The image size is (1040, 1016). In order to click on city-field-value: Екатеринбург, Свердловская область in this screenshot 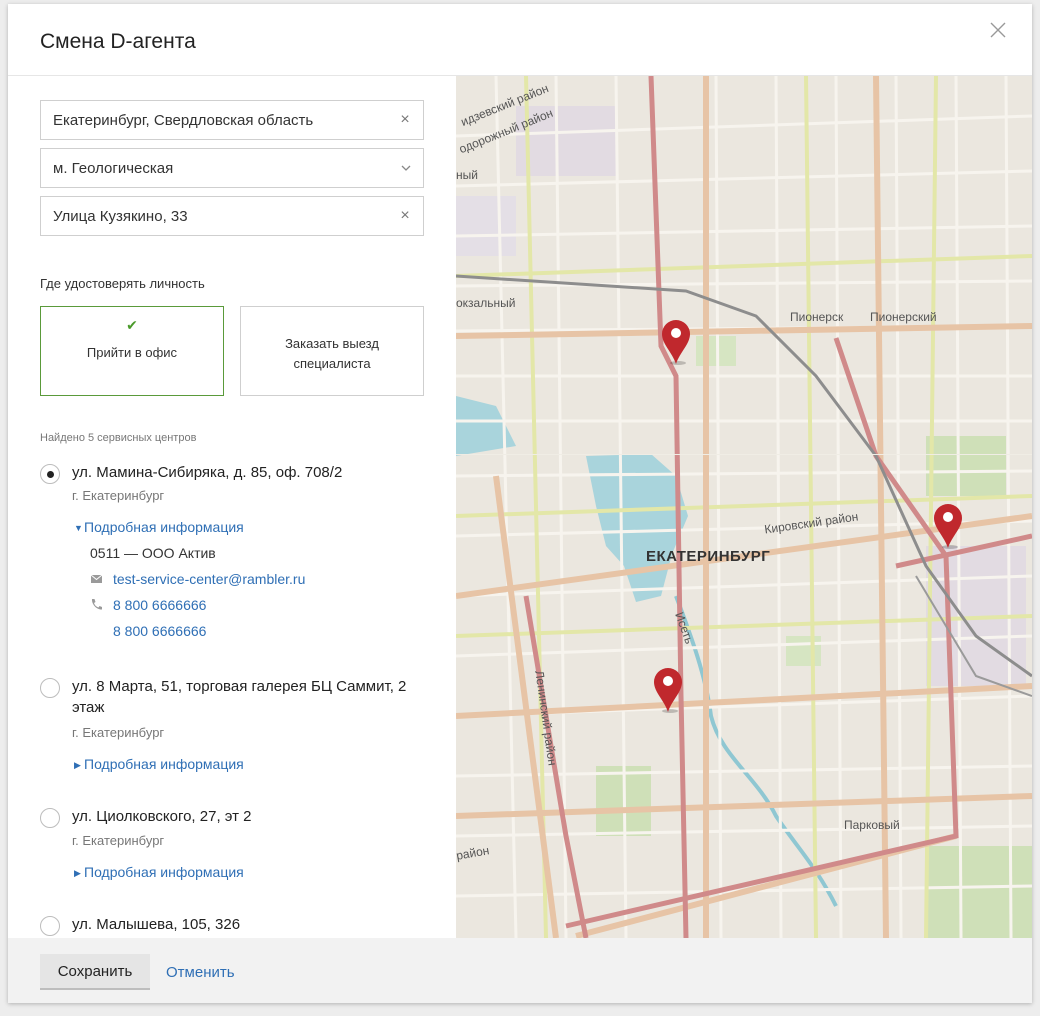, I will do `click(183, 120)`.